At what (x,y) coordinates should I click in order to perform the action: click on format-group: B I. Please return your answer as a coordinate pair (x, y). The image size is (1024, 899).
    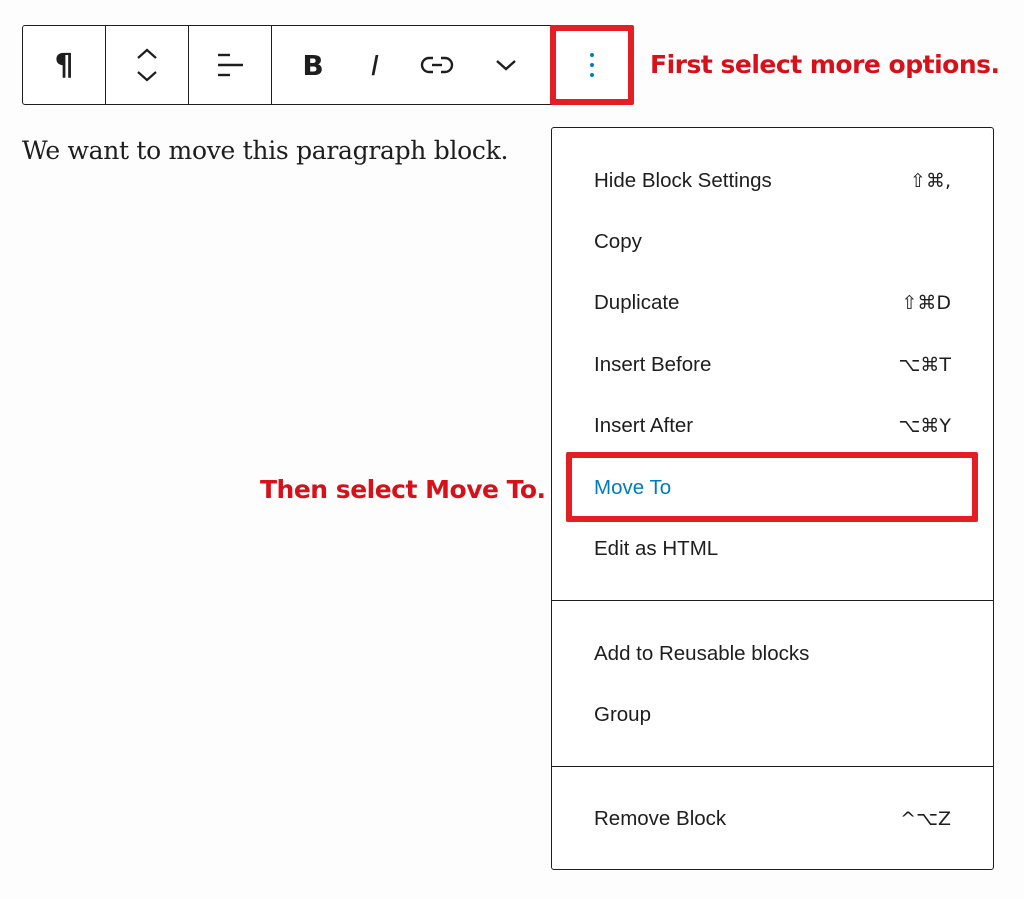
    Looking at the image, I should click on (408, 65).